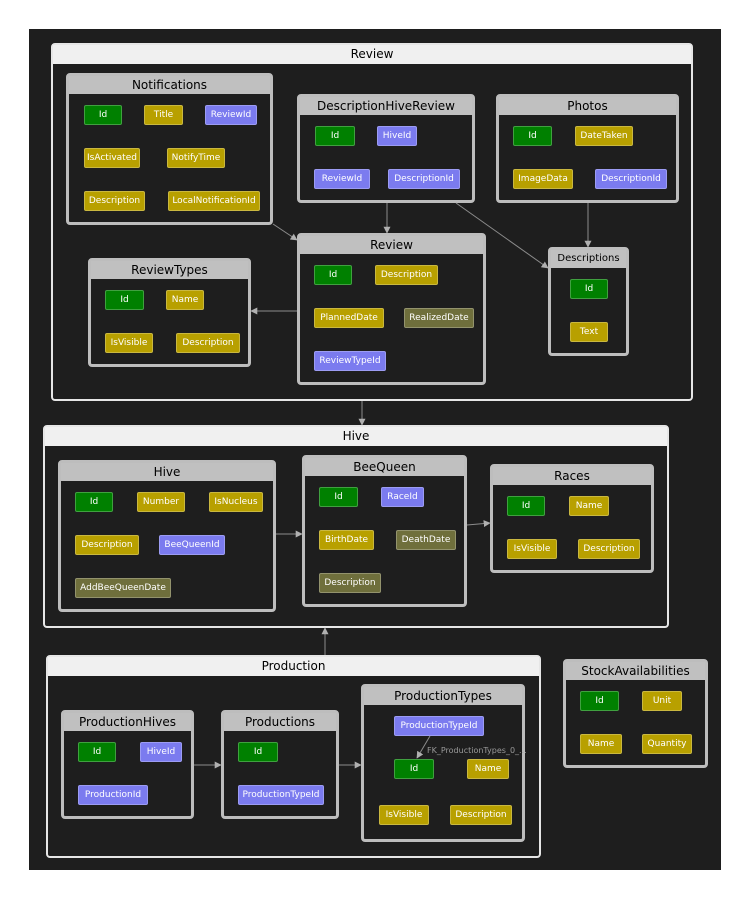  Describe the element at coordinates (346, 540) in the screenshot. I see `field-beequeen-birthdate: BirthDate` at that location.